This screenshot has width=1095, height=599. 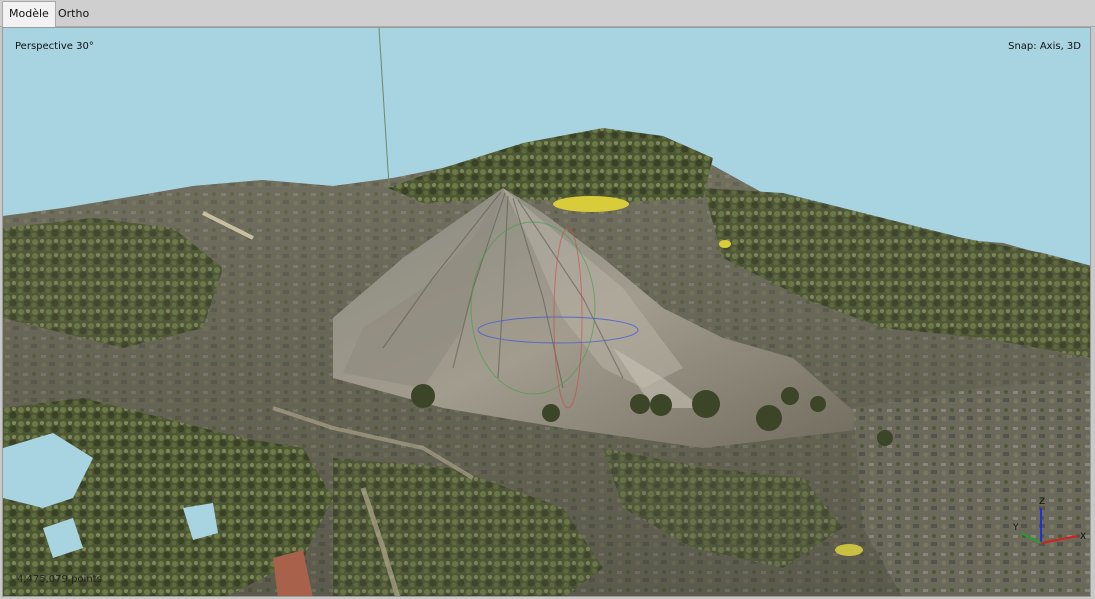 What do you see at coordinates (1042, 502) in the screenshot?
I see `axis-z-label: Z` at bounding box center [1042, 502].